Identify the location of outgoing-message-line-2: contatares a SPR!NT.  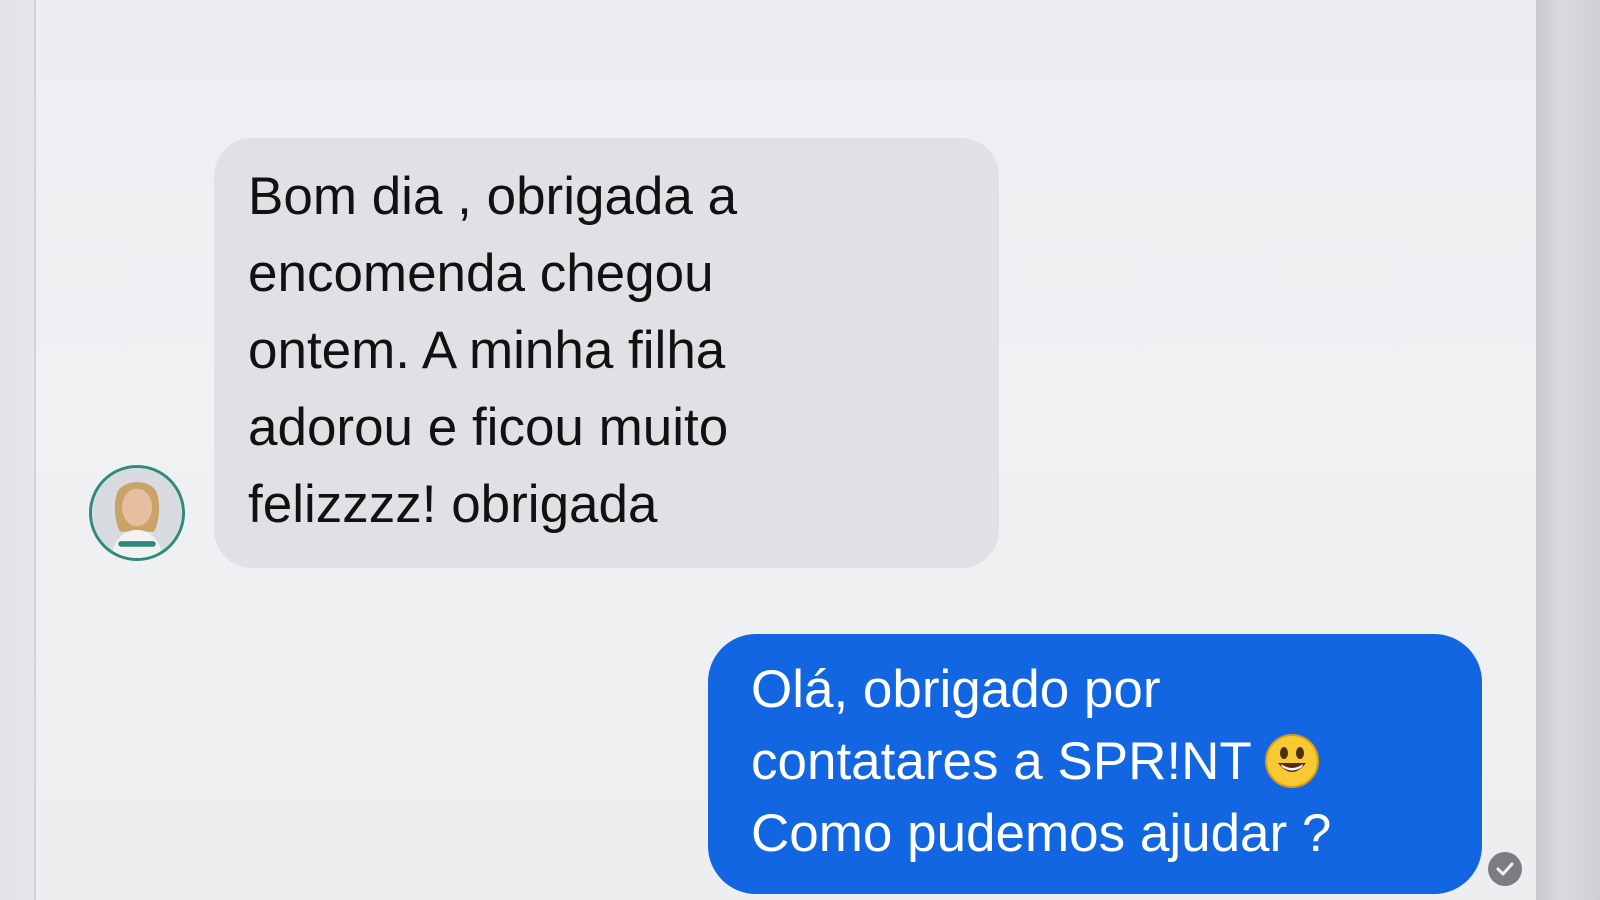
(1101, 762).